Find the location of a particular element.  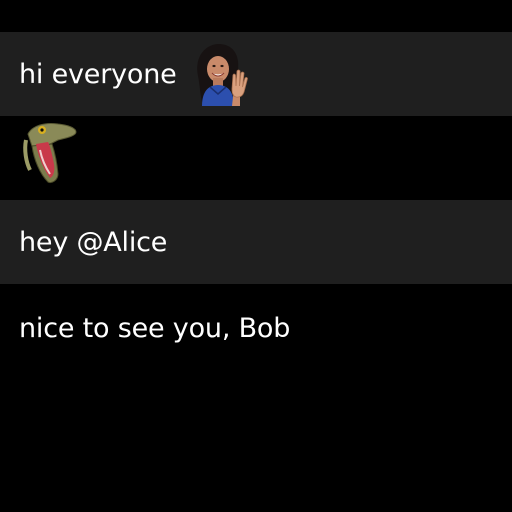

message-text: hi everyone is located at coordinates (98, 74).